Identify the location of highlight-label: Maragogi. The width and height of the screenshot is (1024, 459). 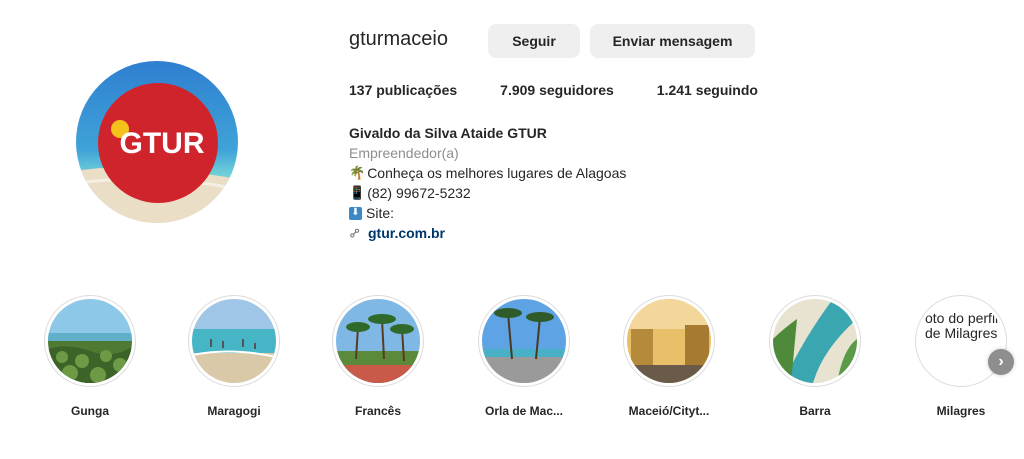
(234, 411).